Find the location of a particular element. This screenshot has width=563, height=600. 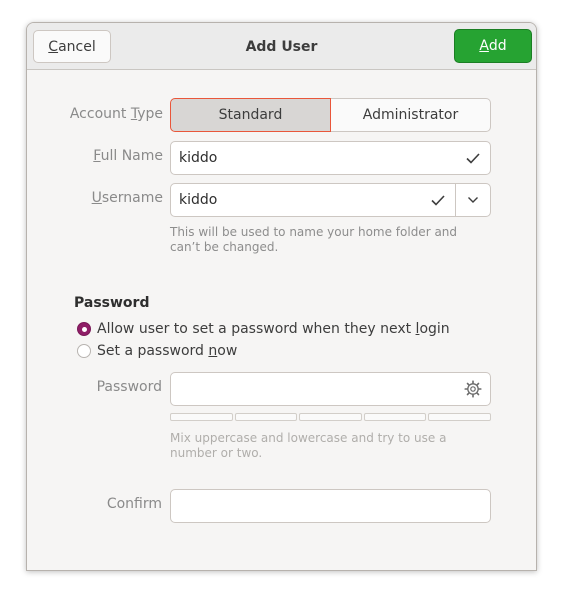

password-strength-bar is located at coordinates (330, 417).